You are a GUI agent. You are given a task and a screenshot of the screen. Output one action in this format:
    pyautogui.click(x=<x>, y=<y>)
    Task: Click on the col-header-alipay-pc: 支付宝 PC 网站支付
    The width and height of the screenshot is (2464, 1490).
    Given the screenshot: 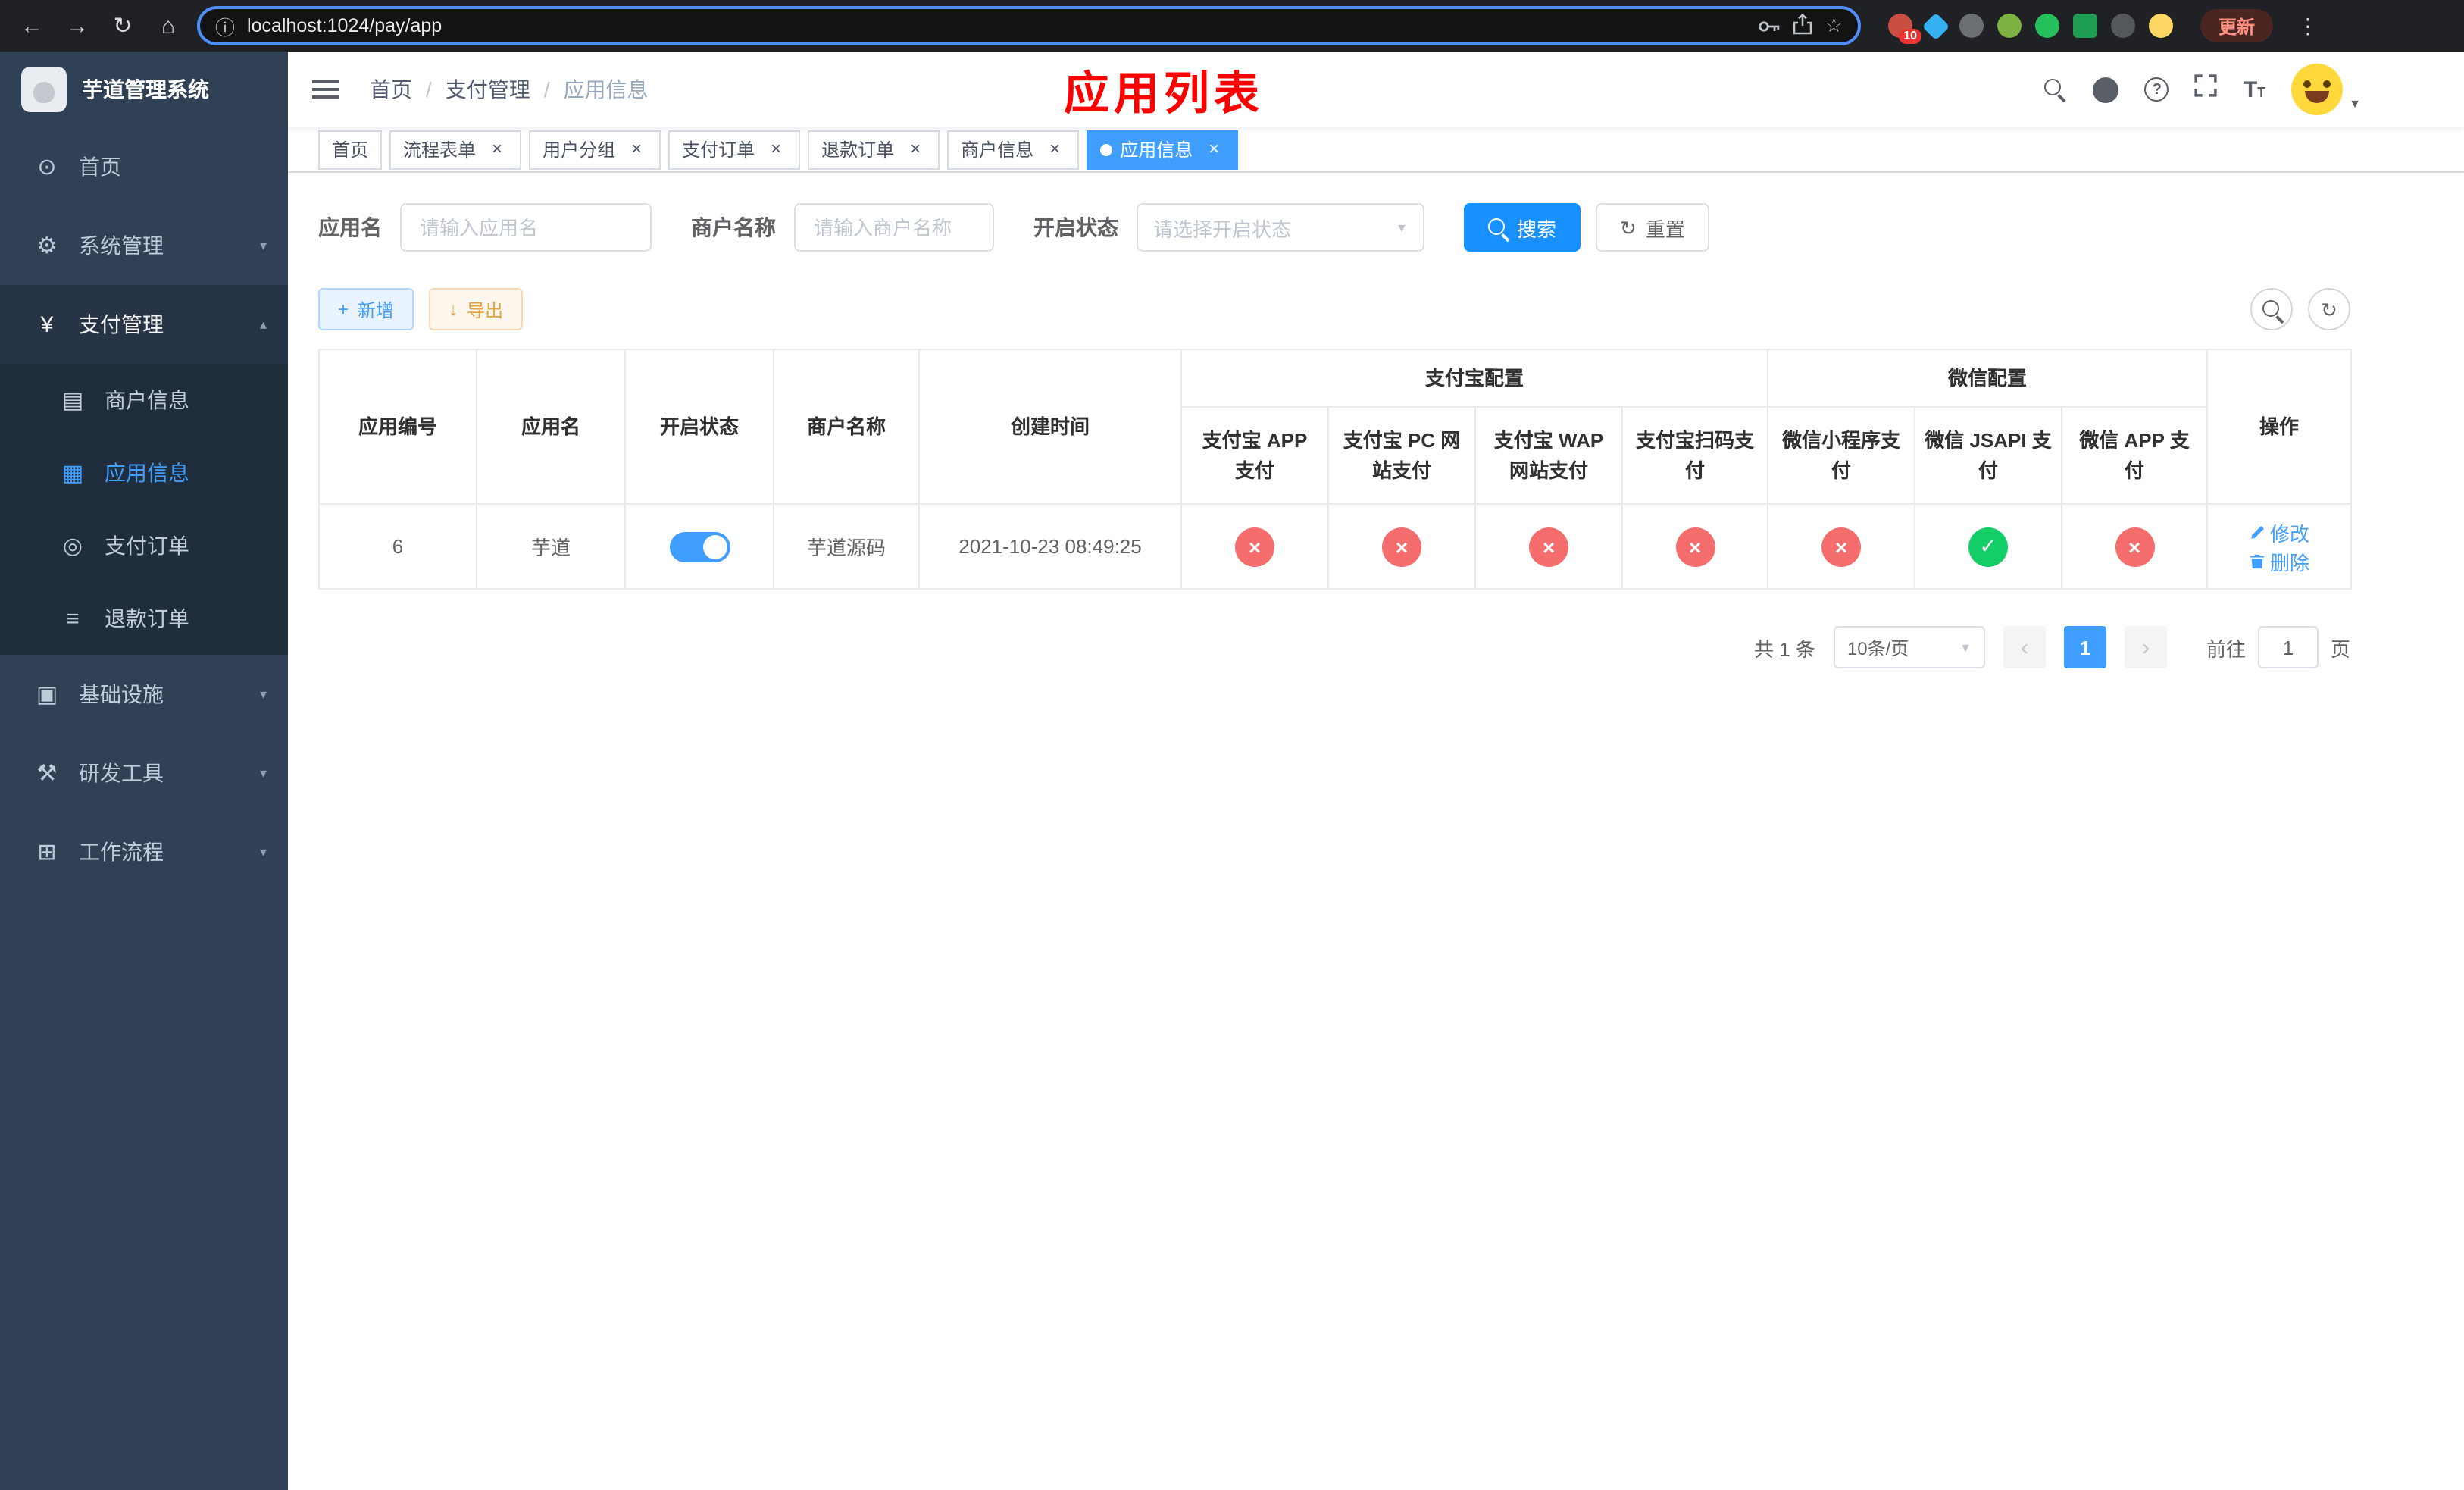 What is the action you would take?
    pyautogui.click(x=1401, y=455)
    